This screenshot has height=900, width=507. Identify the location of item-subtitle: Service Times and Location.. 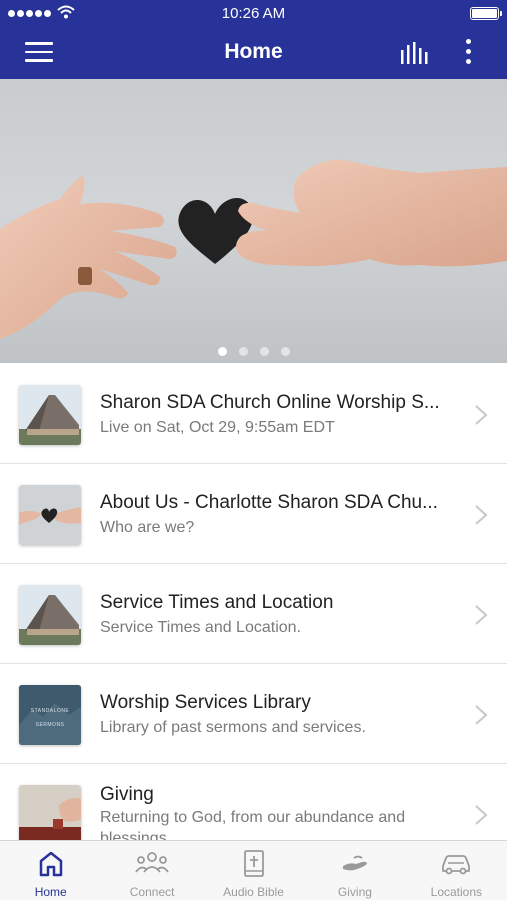
(200, 627).